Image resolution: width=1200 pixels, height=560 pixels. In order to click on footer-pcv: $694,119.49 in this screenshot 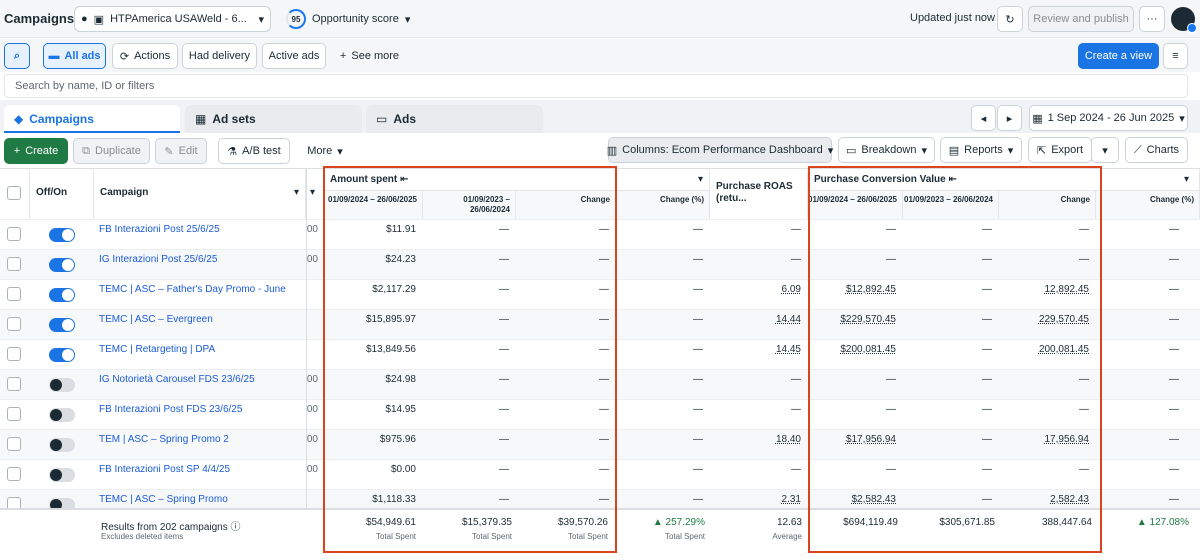, I will do `click(870, 522)`.